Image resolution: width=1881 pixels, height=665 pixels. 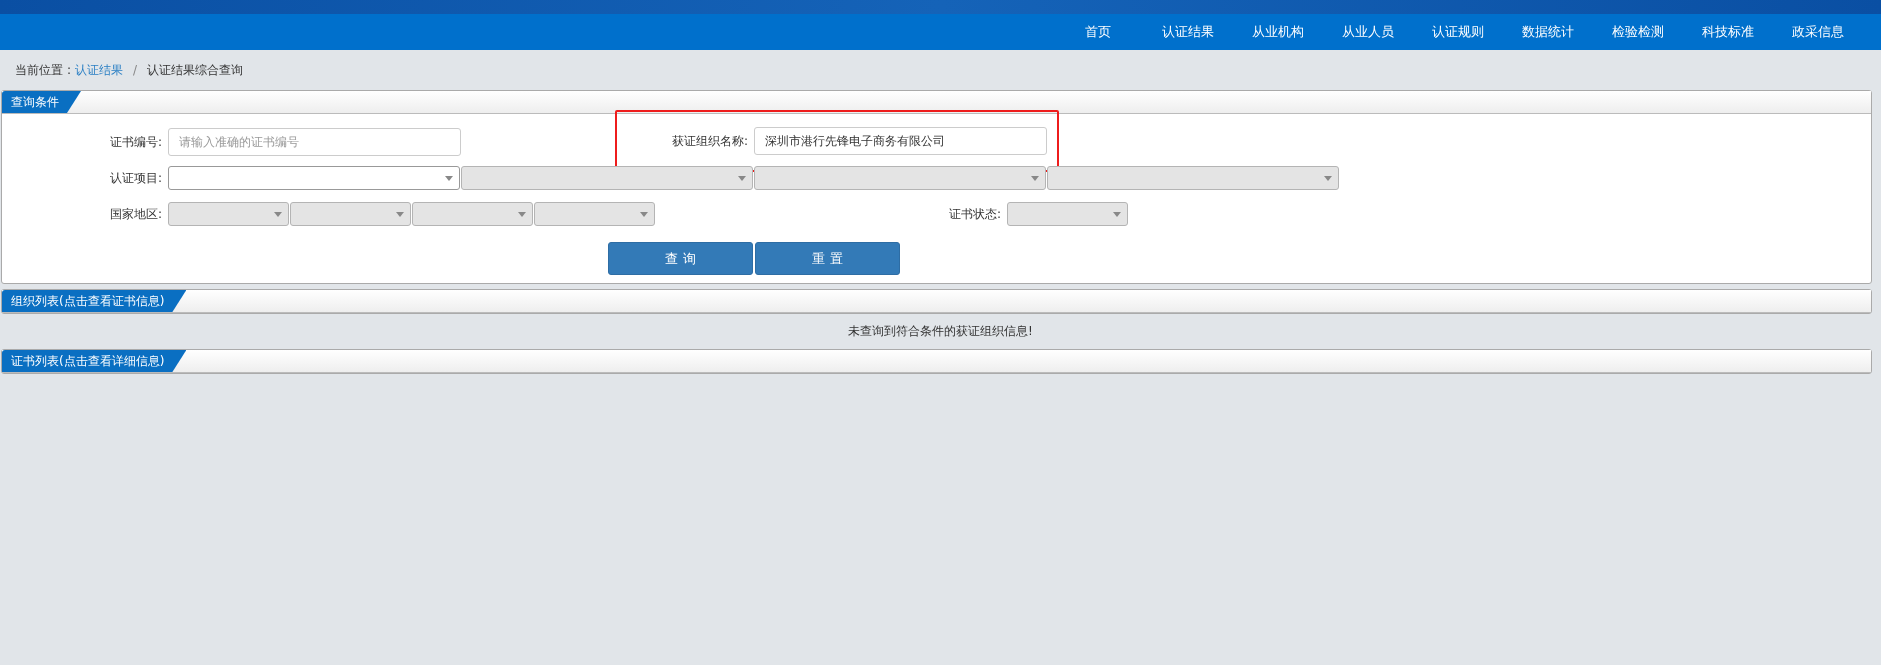 I want to click on nav-link: 科技标准, so click(x=1728, y=32).